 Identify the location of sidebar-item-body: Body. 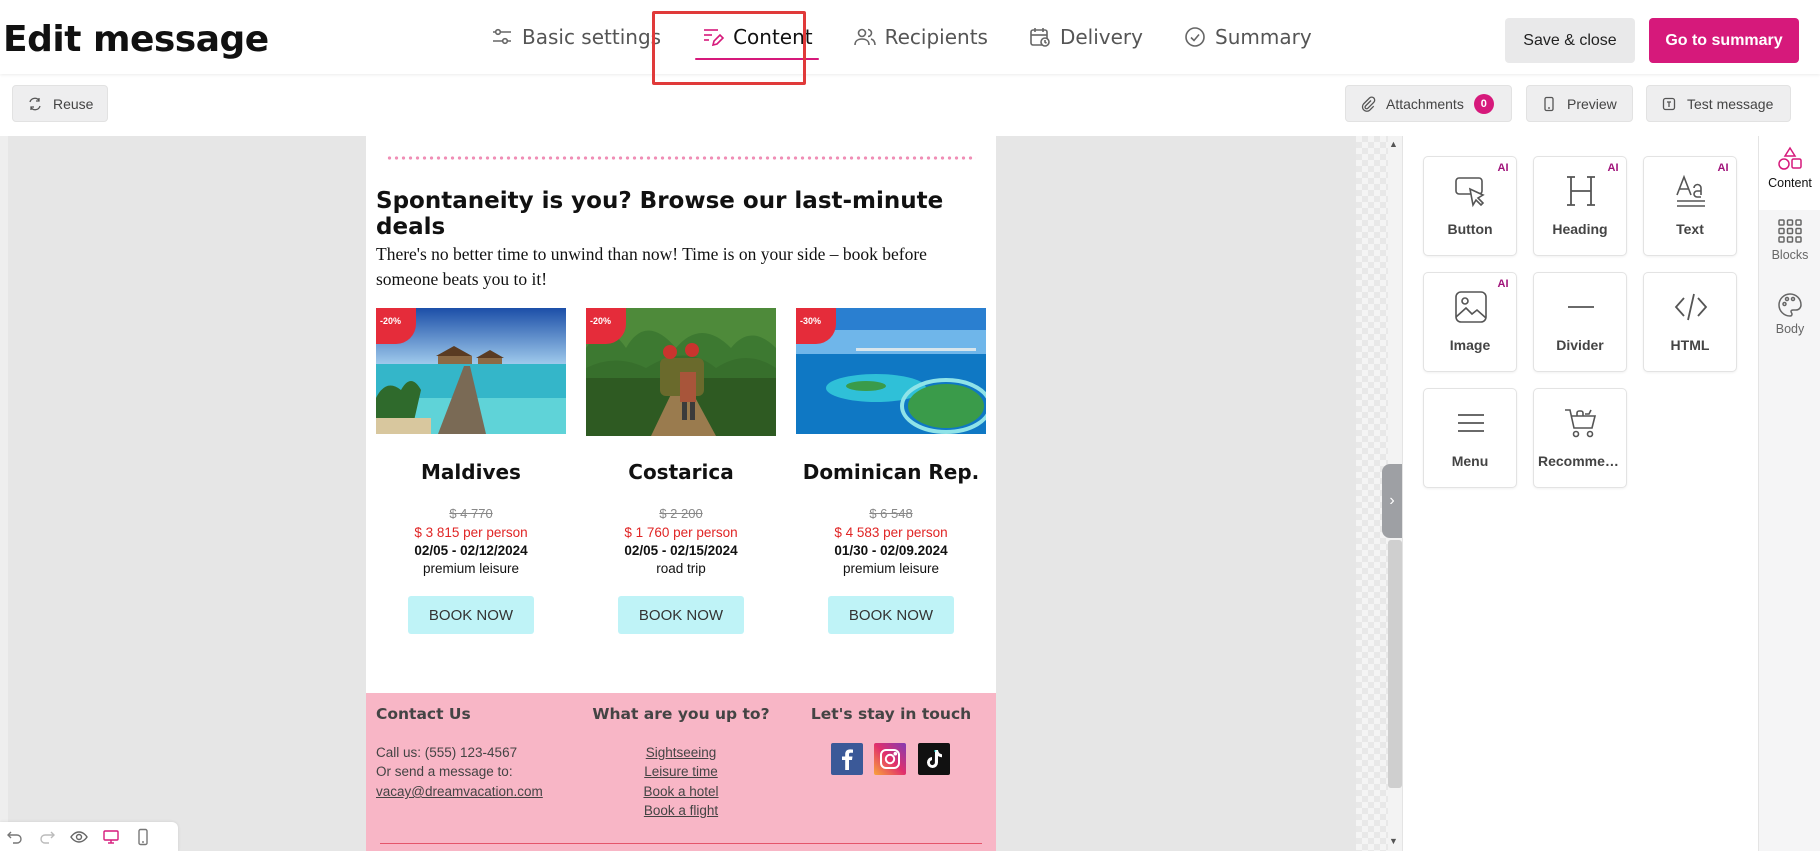
(1789, 314).